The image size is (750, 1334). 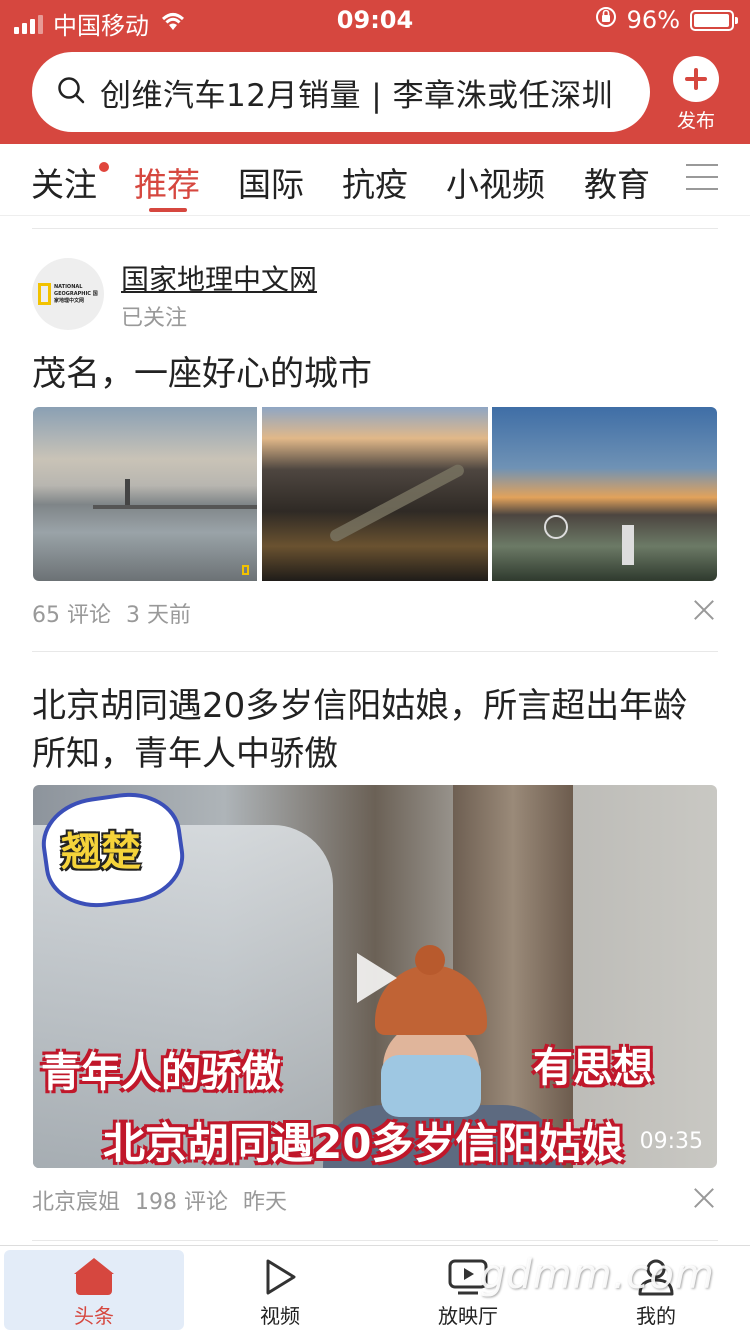 What do you see at coordinates (111, 613) in the screenshot?
I see `article-meta: 65 评论 3 天前` at bounding box center [111, 613].